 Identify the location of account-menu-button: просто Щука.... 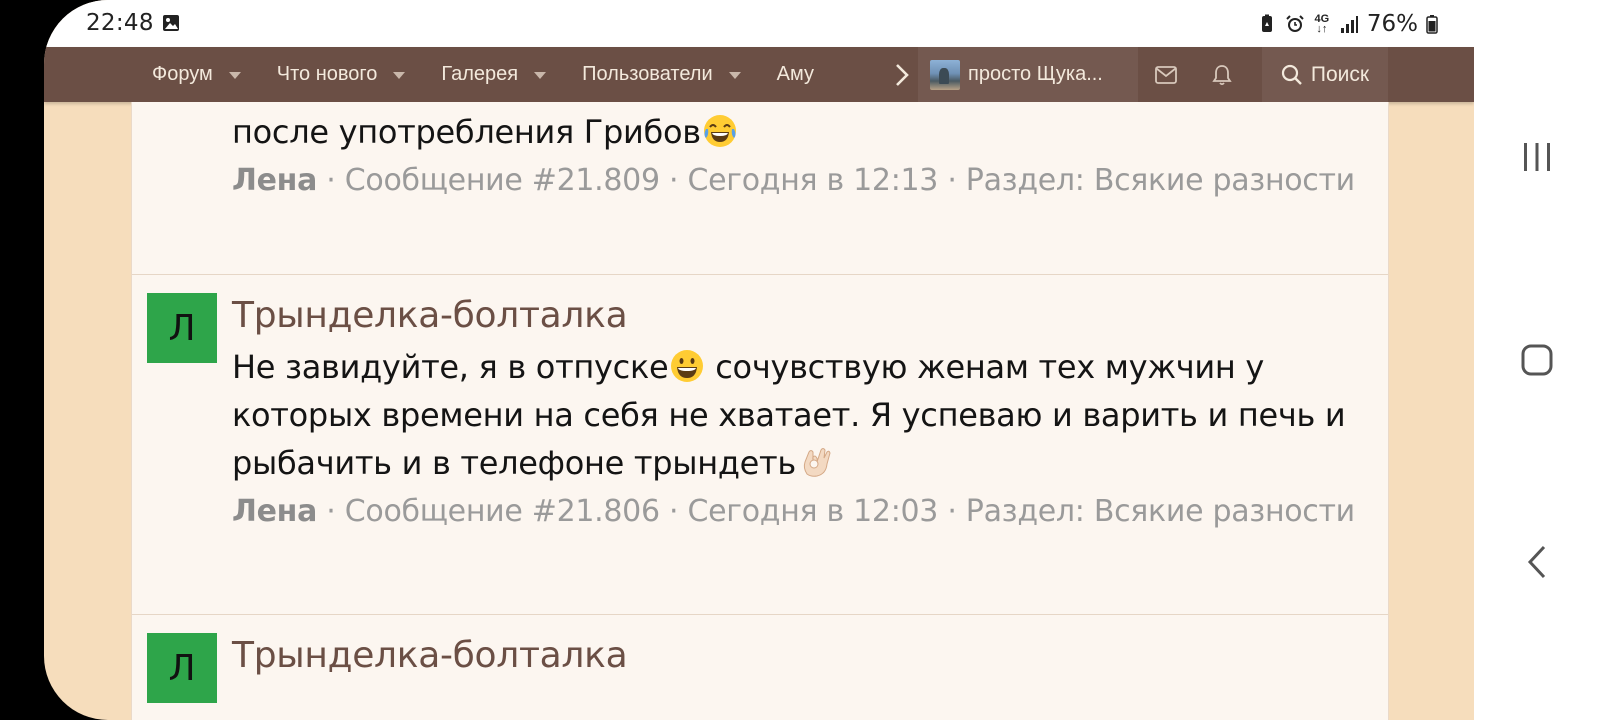
(1028, 74).